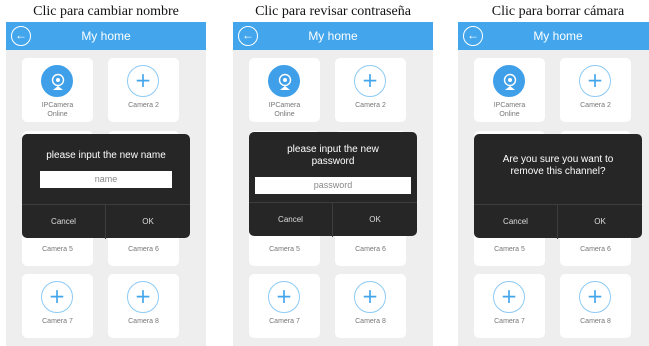 Image resolution: width=649 pixels, height=346 pixels. What do you see at coordinates (558, 11) in the screenshot?
I see `caption: Clic para borrar cámara` at bounding box center [558, 11].